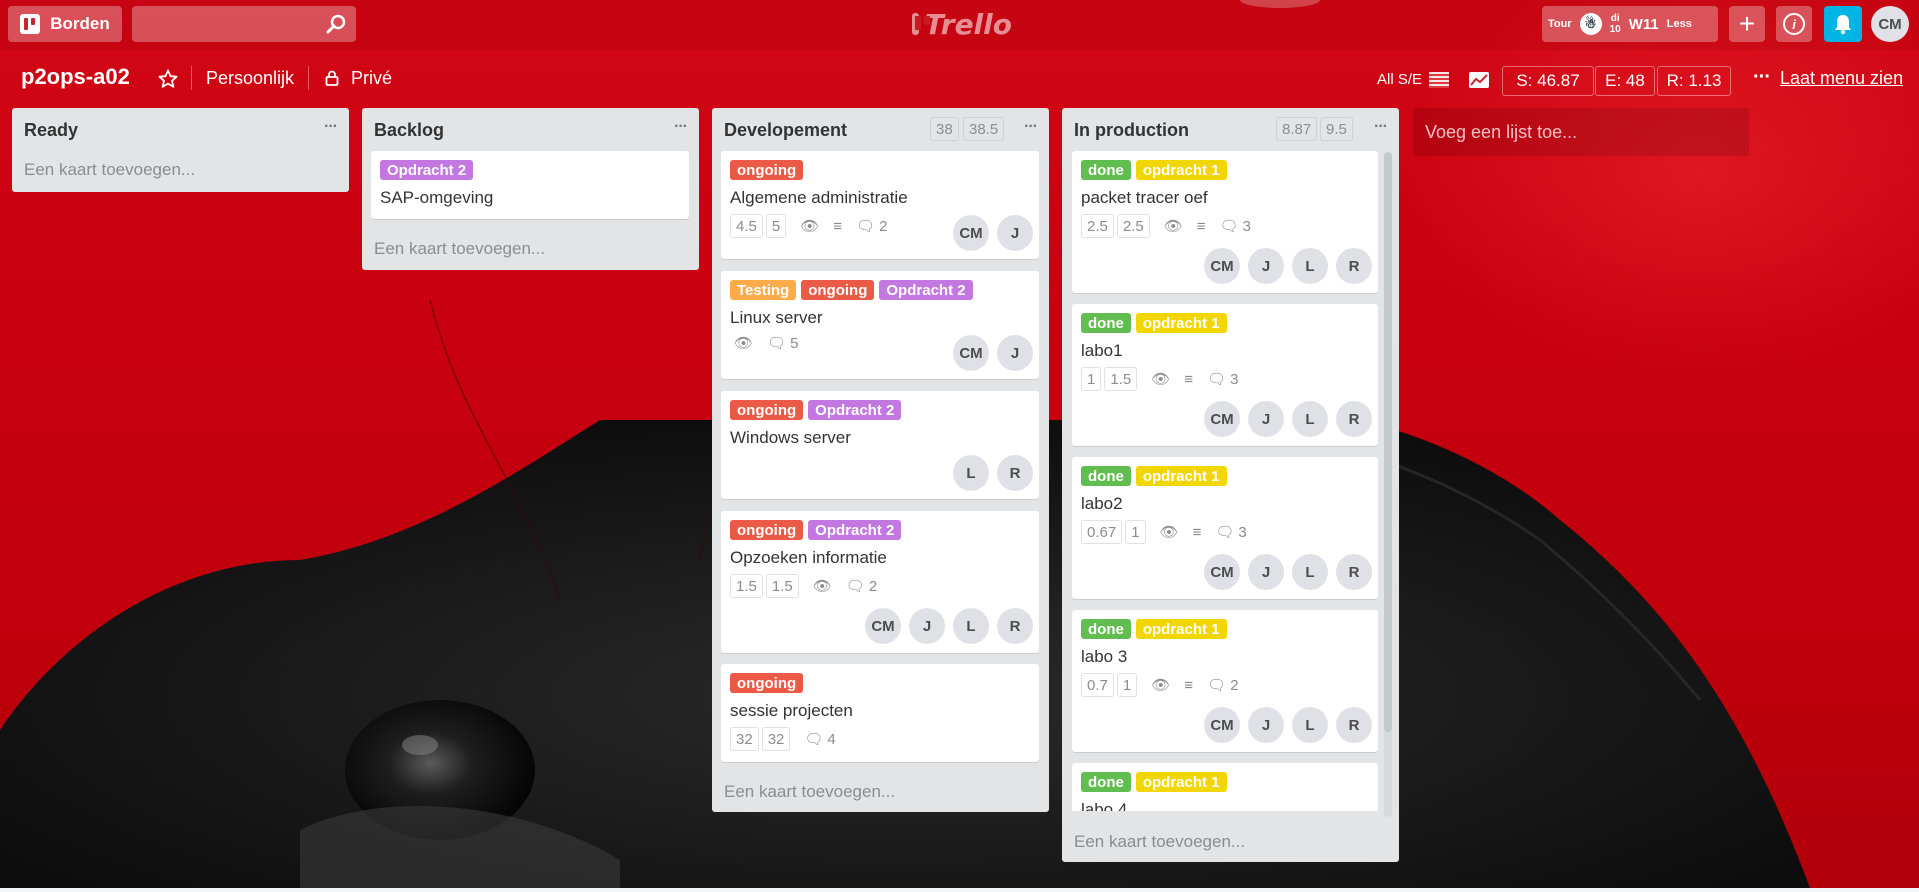 This screenshot has width=1919, height=892. Describe the element at coordinates (1841, 78) in the screenshot. I see `show-menu-link: Laat menu zien` at that location.